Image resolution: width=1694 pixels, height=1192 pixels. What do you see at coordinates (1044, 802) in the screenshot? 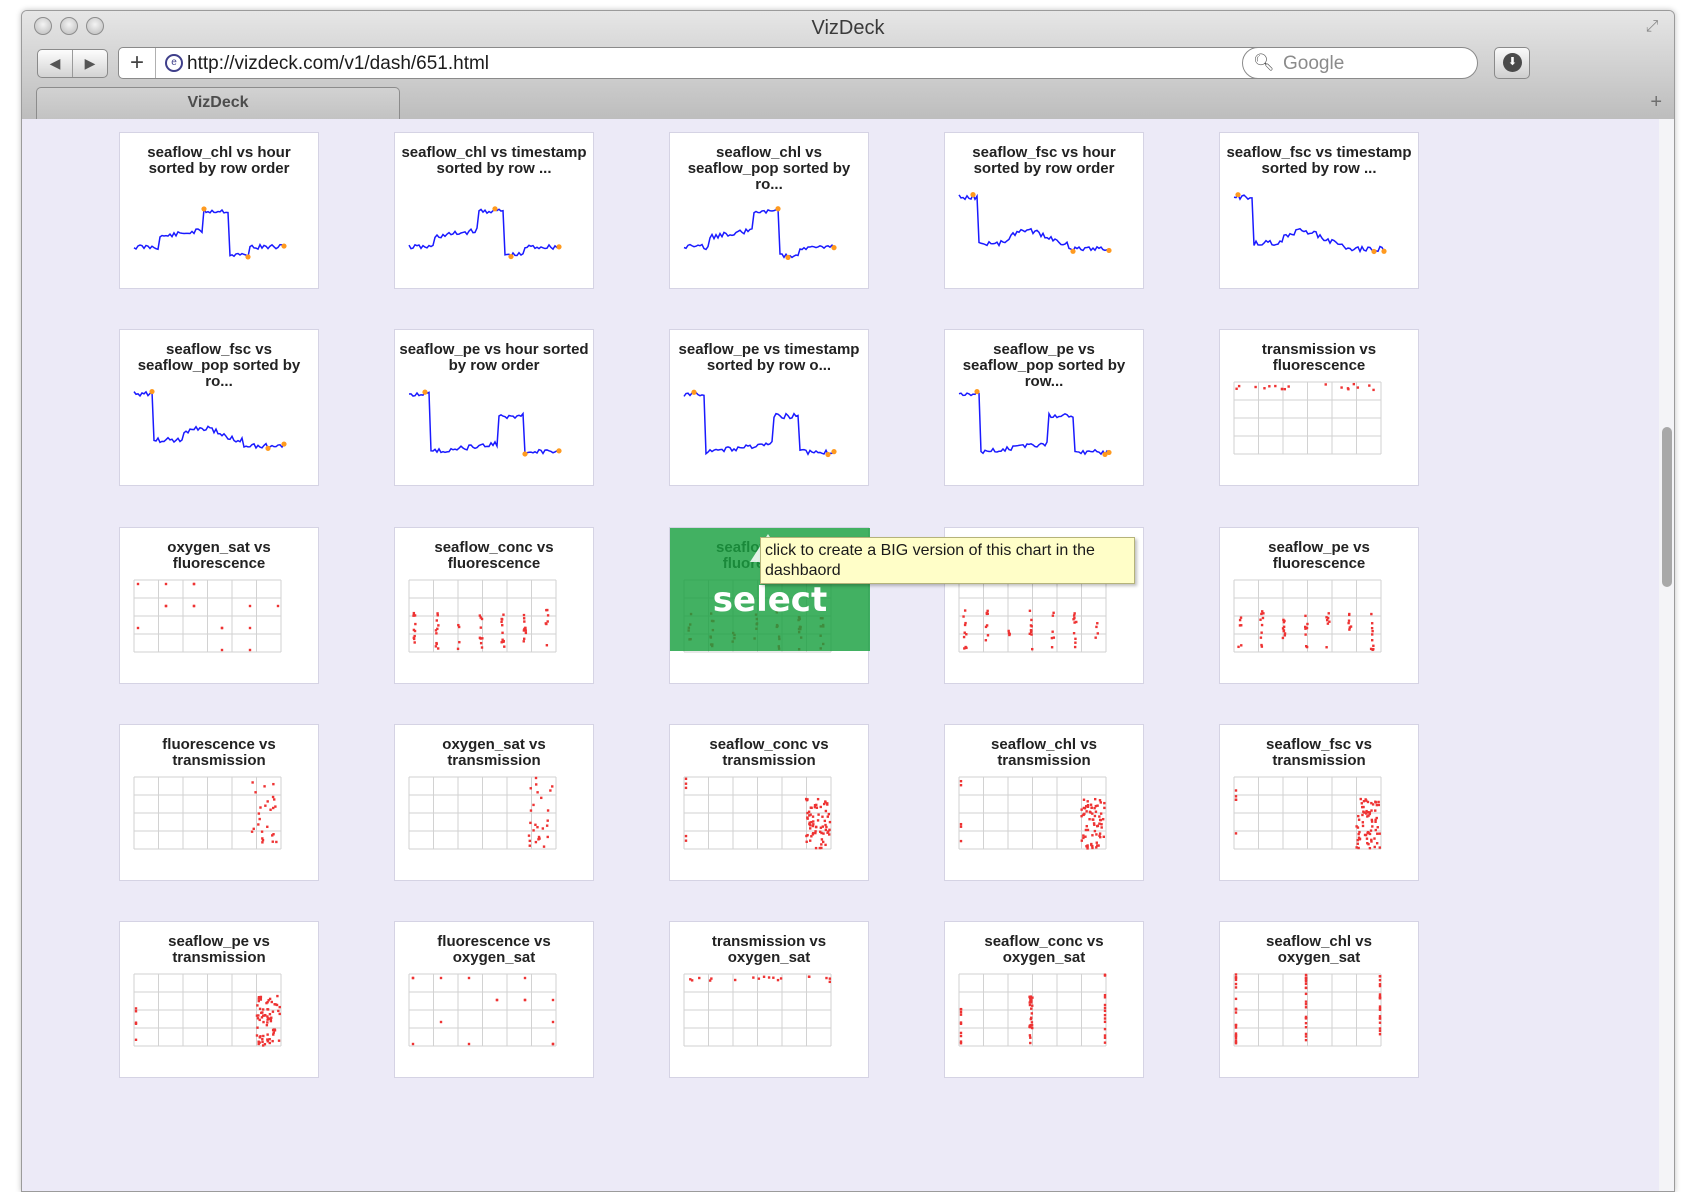
I see `chart-card: seaflow_chl vs transmission` at bounding box center [1044, 802].